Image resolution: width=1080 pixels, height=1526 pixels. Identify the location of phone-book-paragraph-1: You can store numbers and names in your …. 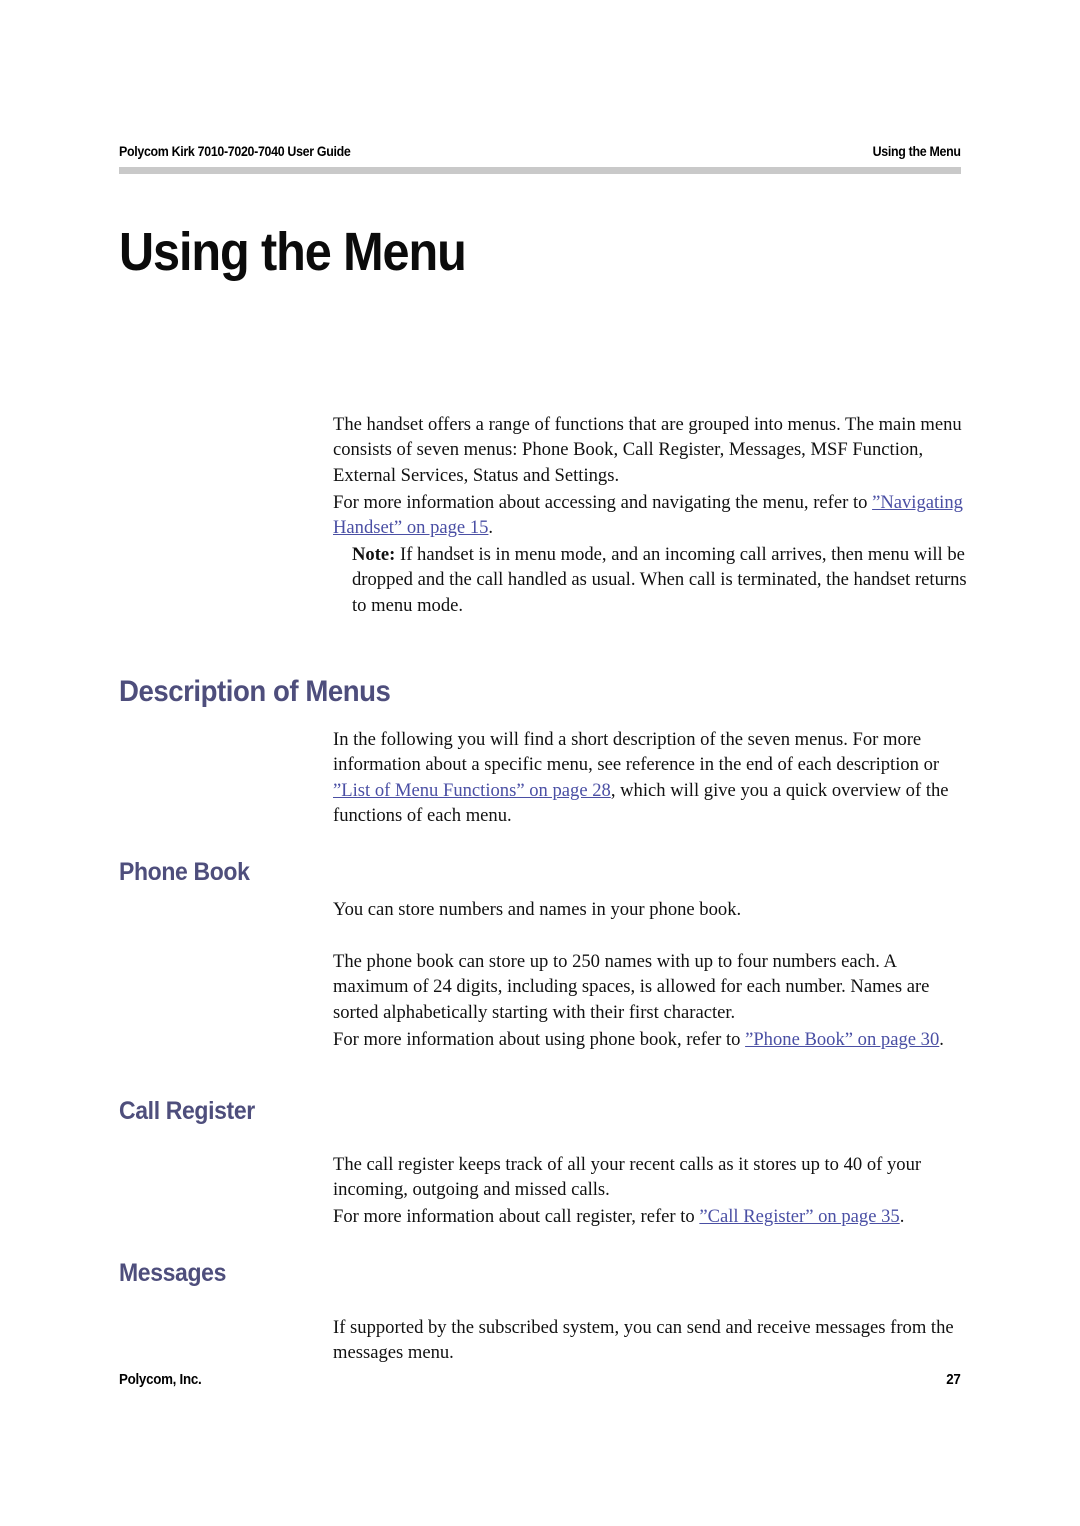
(537, 909).